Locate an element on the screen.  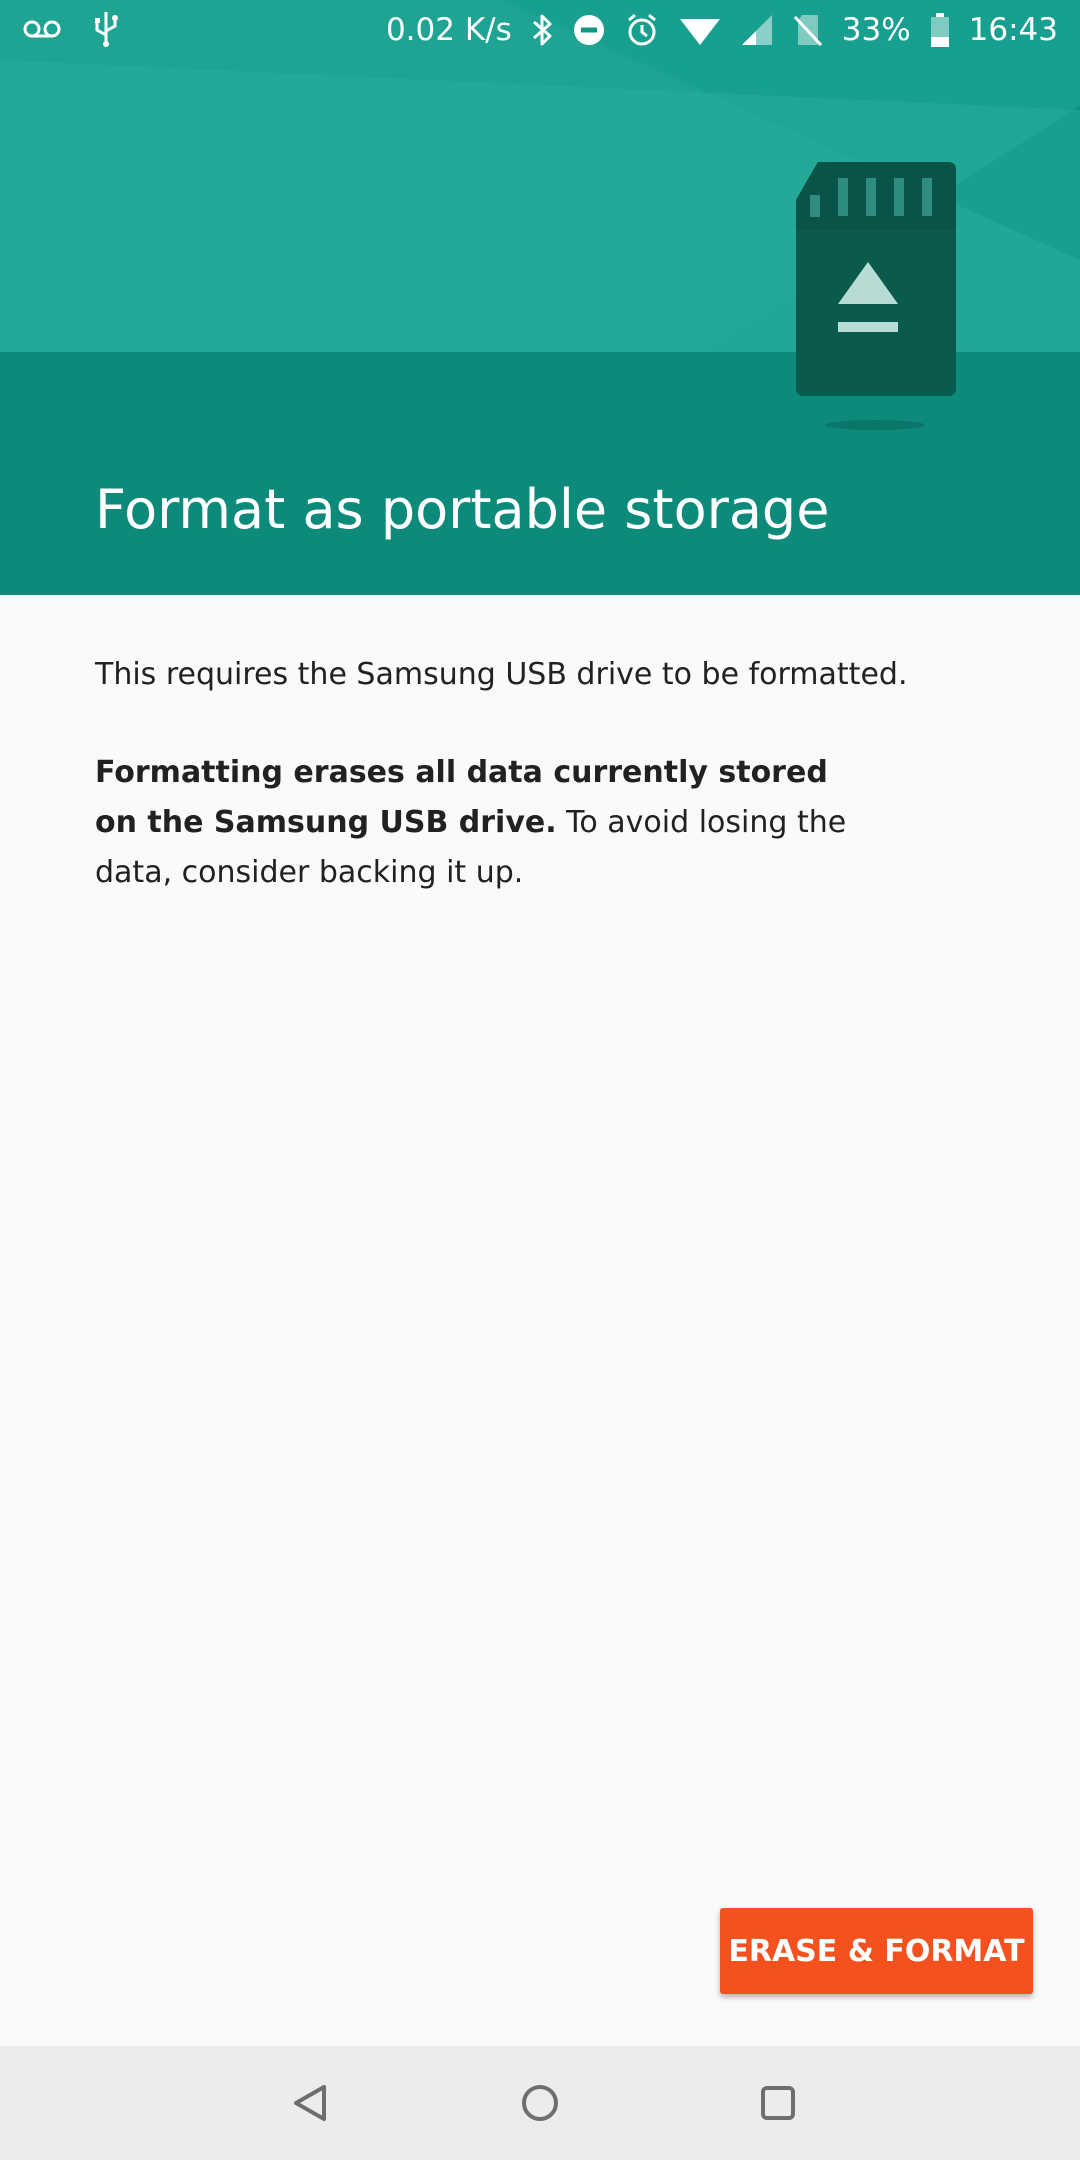
status-right: 0.02 K/s 33% 16:43 is located at coordinates (722, 30).